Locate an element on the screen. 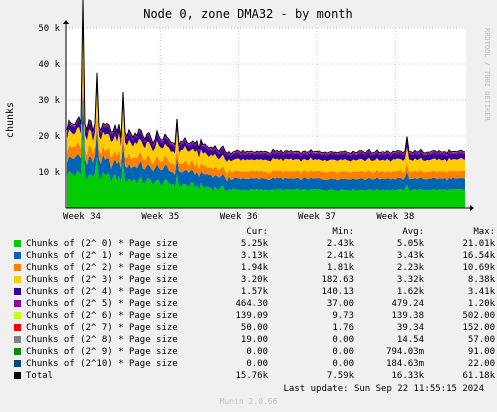 Image resolution: width=497 pixels, height=412 pixels. legend-cur: 1.57k is located at coordinates (254, 292).